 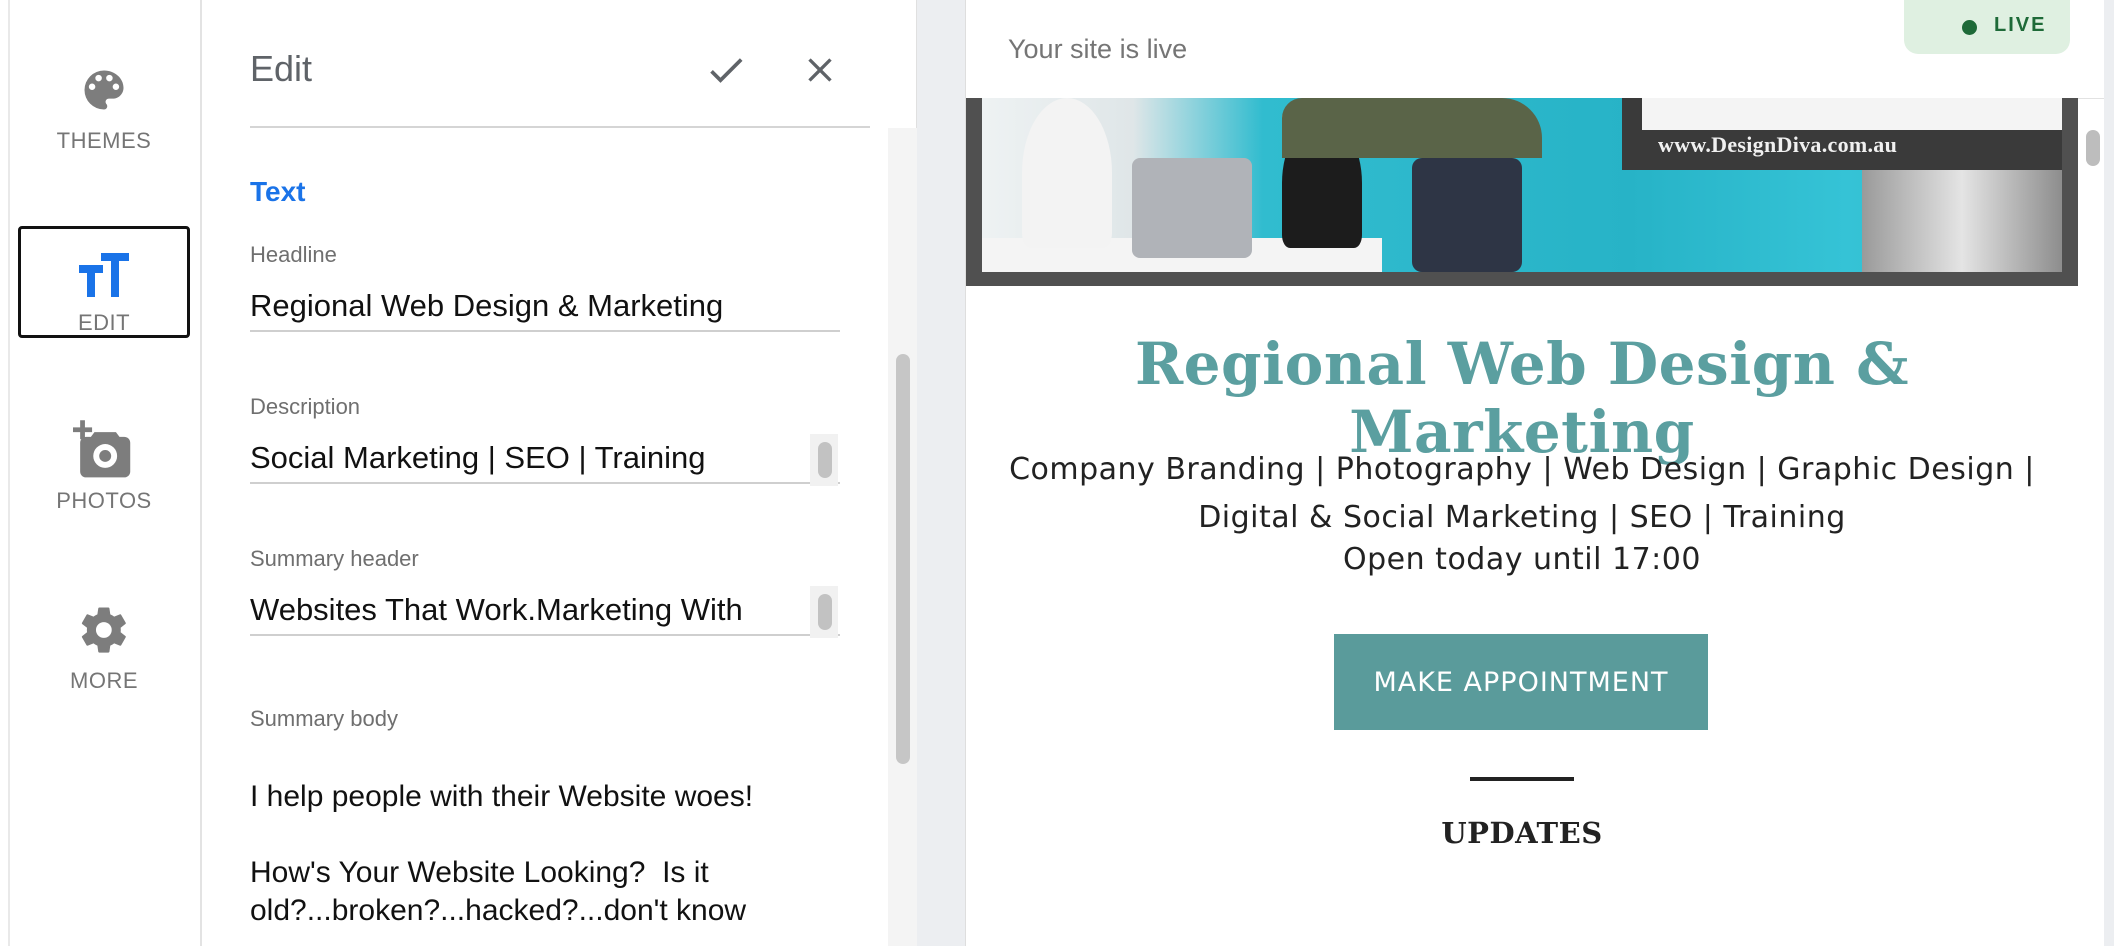 I want to click on check-icon, so click(x=726, y=70).